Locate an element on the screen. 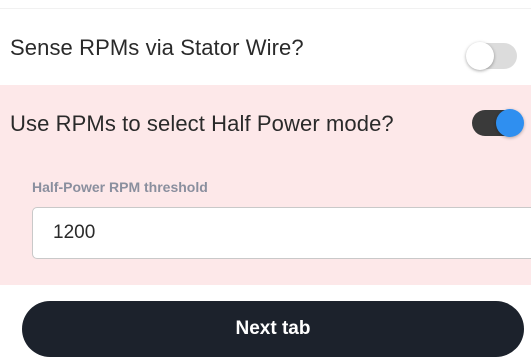  half-power-label: Use RPMs to select Half Power mode? is located at coordinates (202, 123).